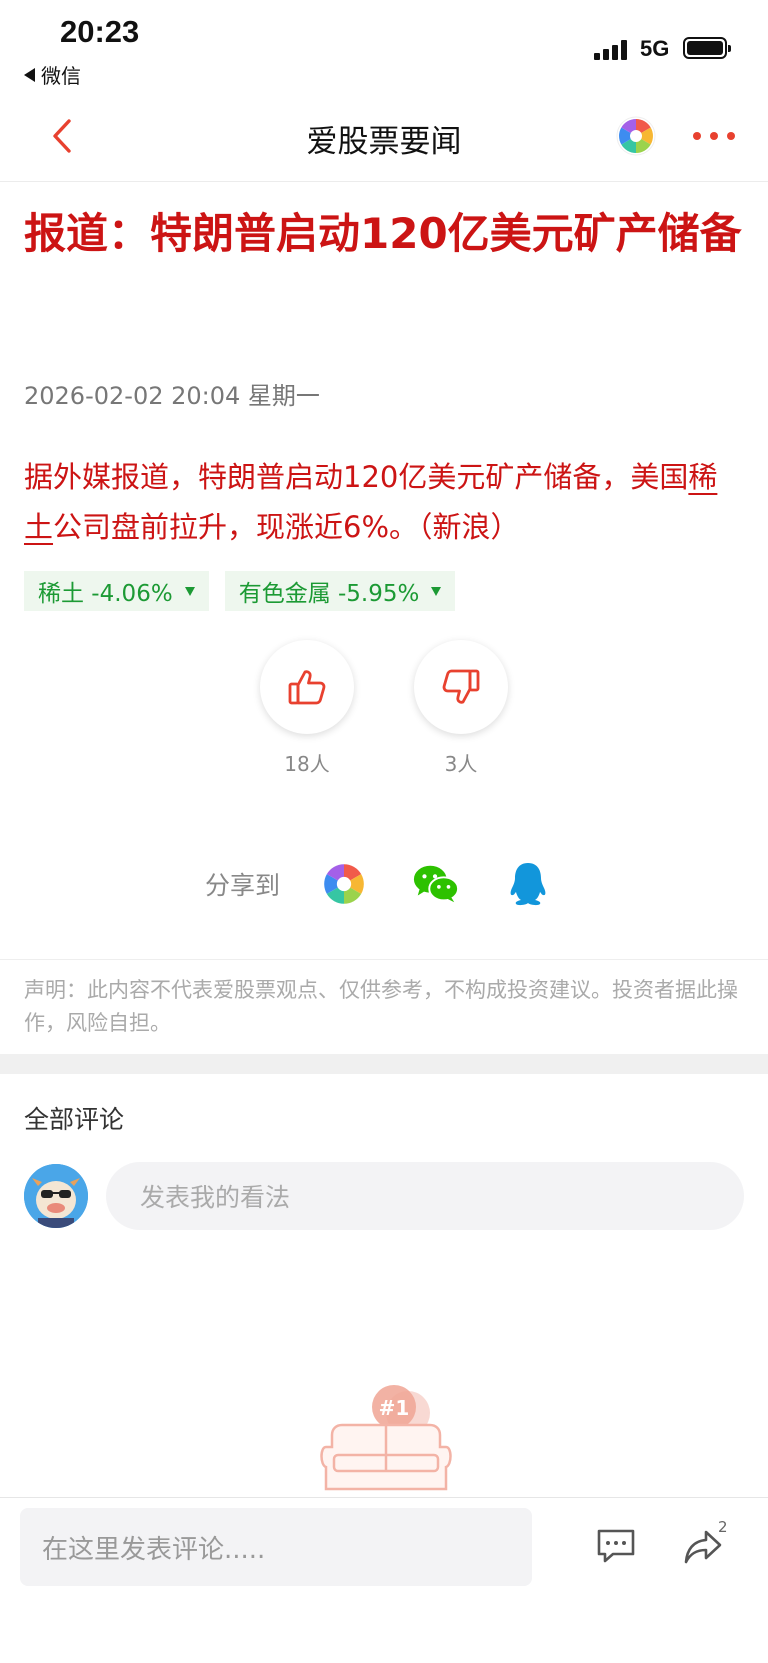 This screenshot has width=768, height=1663. I want to click on sector-tags: 稀土 -4.06% 有色金属 -5.95%, so click(240, 591).